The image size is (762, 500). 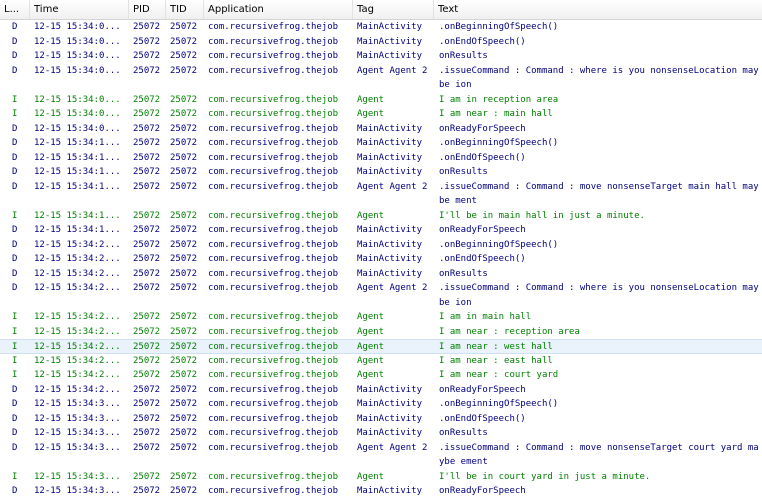 What do you see at coordinates (509, 331) in the screenshot?
I see `log-text: I am near : reception area` at bounding box center [509, 331].